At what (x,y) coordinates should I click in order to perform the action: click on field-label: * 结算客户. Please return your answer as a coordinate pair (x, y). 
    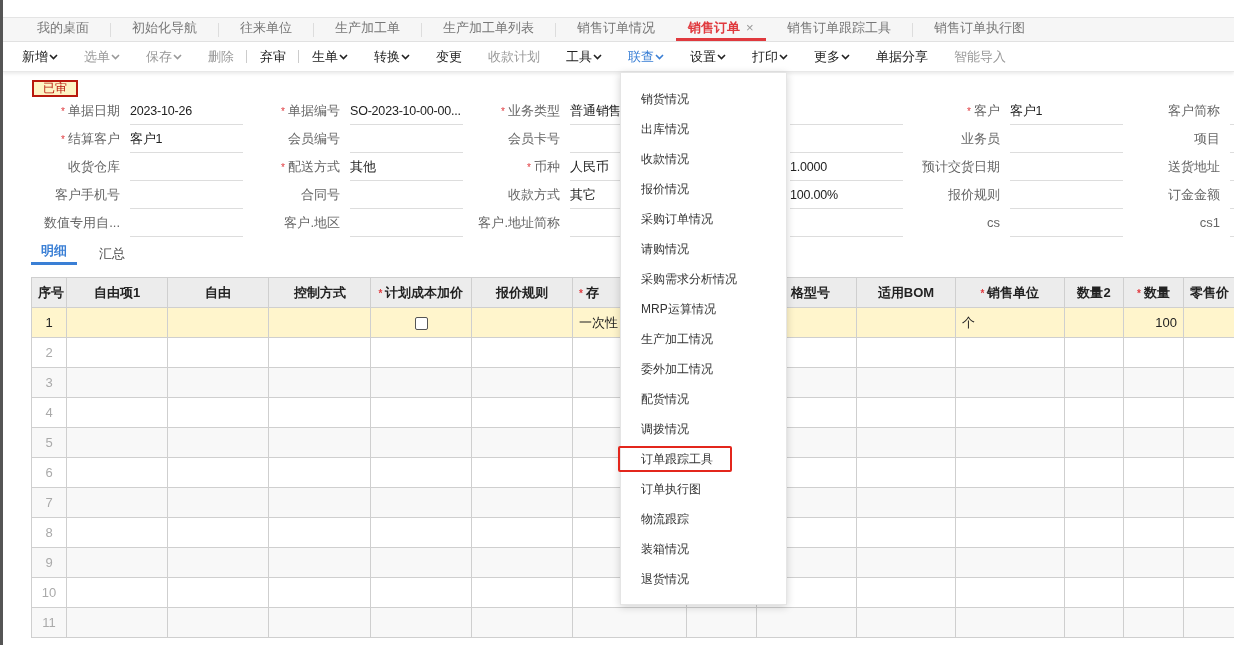
    Looking at the image, I should click on (90, 139).